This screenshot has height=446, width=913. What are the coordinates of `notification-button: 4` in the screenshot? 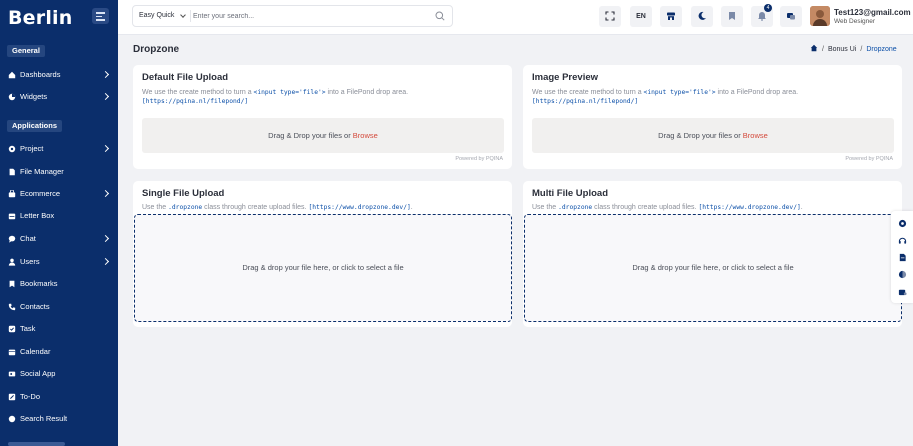 It's located at (762, 15).